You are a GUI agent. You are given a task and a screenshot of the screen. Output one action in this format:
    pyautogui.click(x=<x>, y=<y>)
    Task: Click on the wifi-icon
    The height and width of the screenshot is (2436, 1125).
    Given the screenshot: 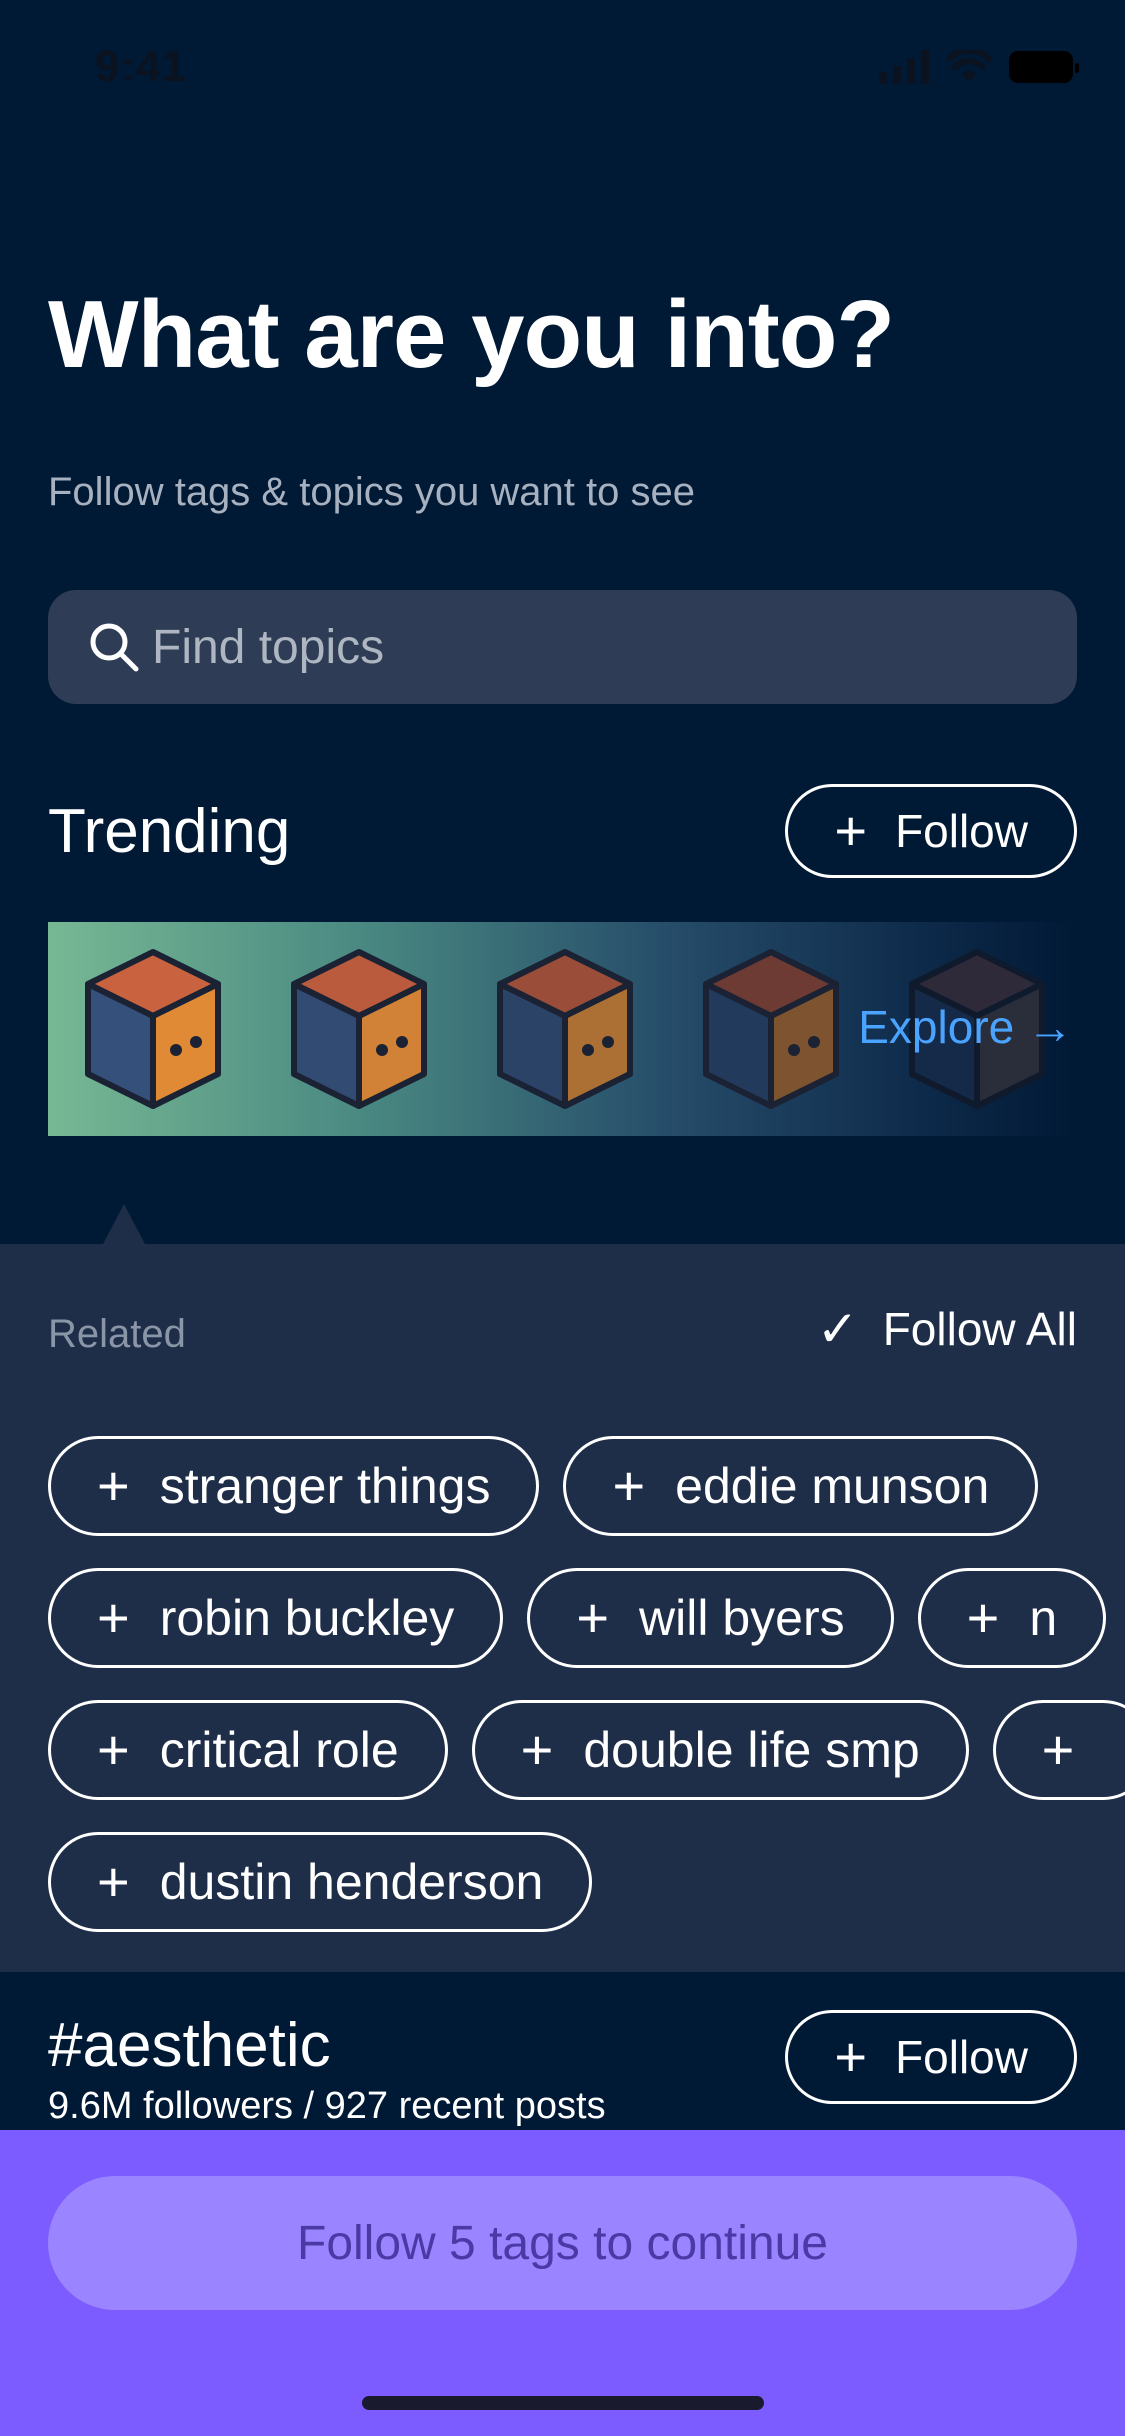 What is the action you would take?
    pyautogui.click(x=969, y=66)
    